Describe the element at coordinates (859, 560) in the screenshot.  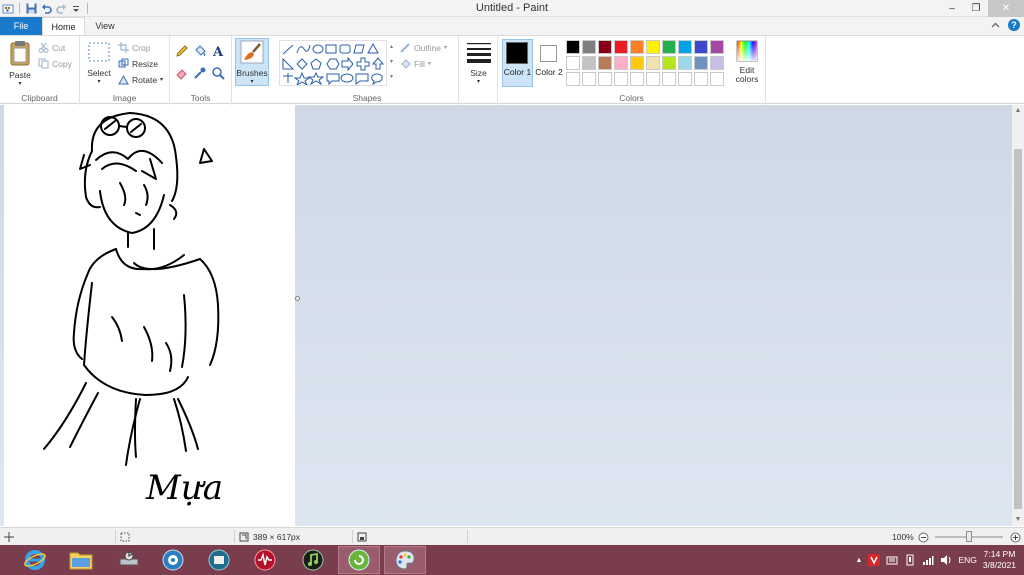
I see `show-hidden-icons-icon: ▲` at that location.